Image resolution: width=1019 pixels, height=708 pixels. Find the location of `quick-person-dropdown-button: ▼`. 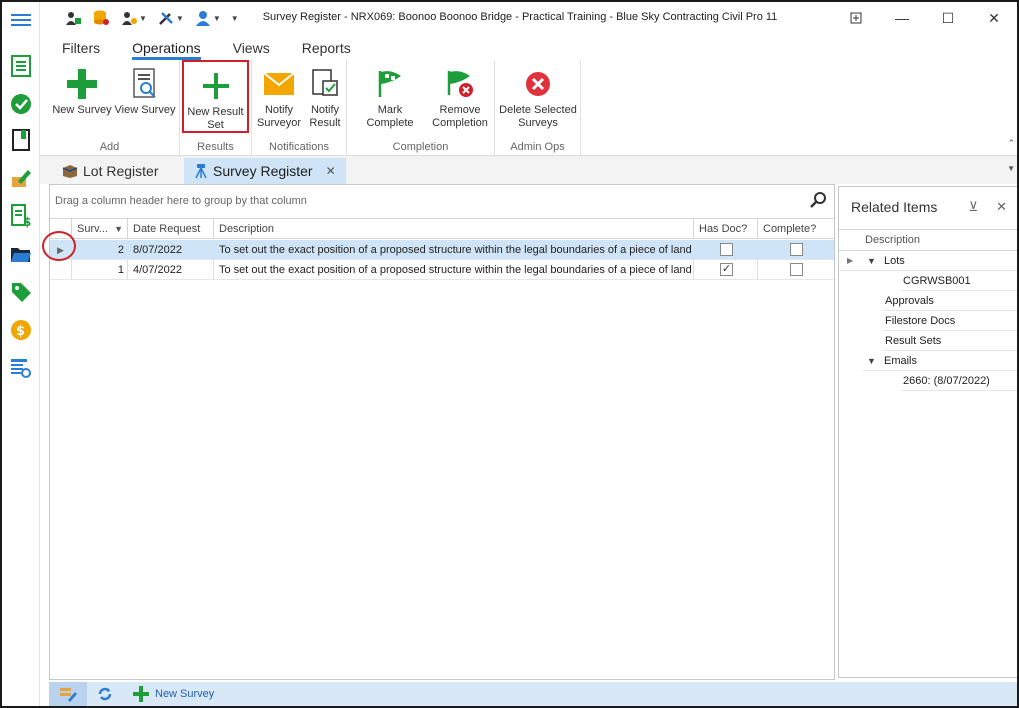

quick-person-dropdown-button: ▼ is located at coordinates (207, 18).